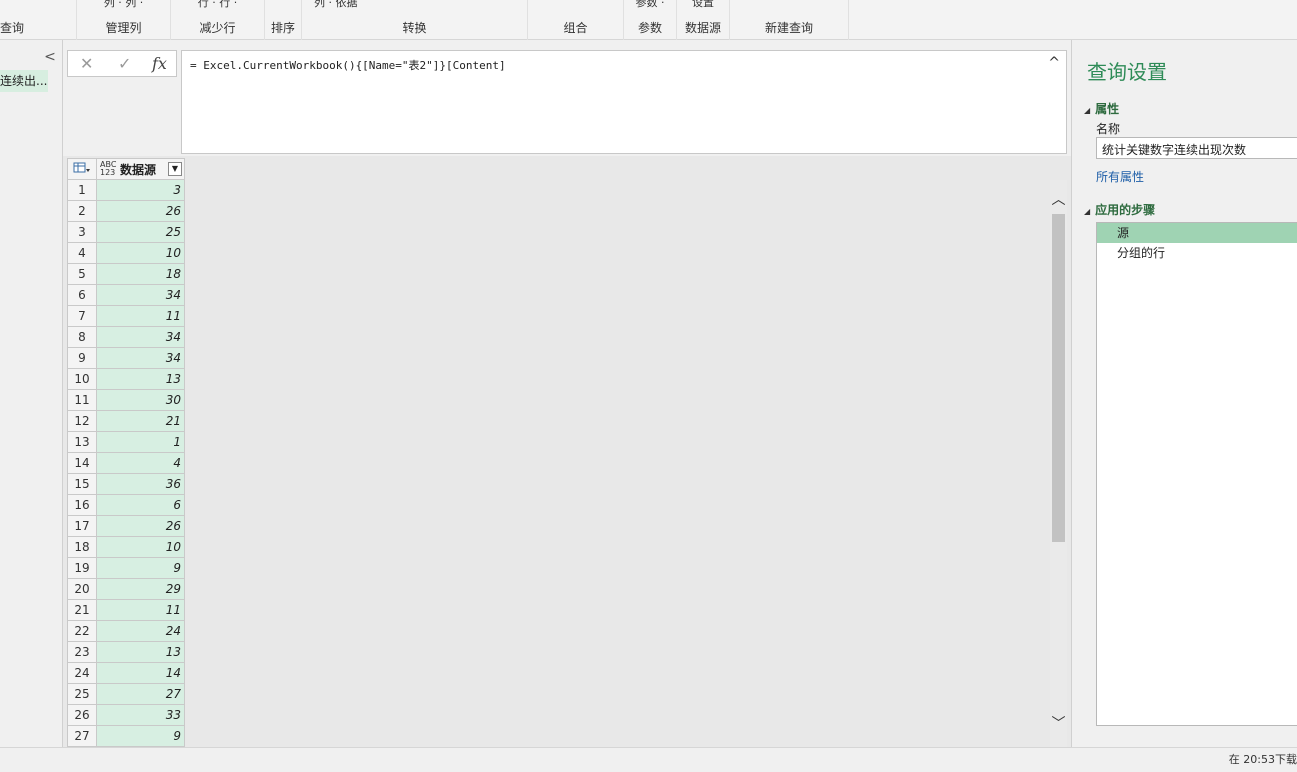 This screenshot has width=1297, height=772. Describe the element at coordinates (82, 631) in the screenshot. I see `row-number: 22` at that location.